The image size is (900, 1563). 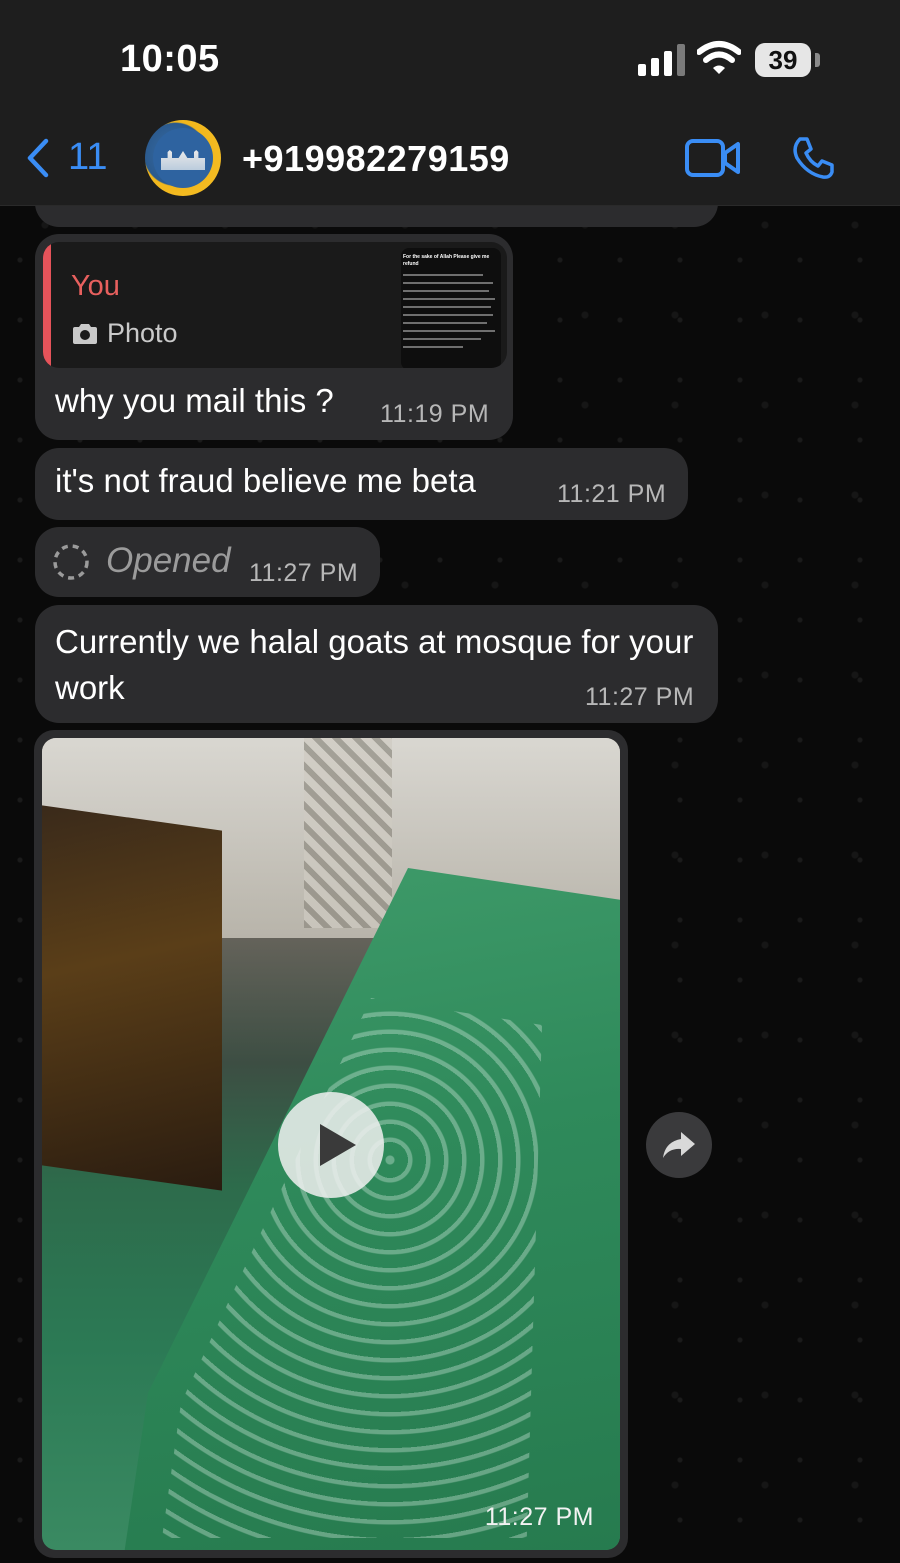 I want to click on view-once-opened-icon, so click(x=71, y=562).